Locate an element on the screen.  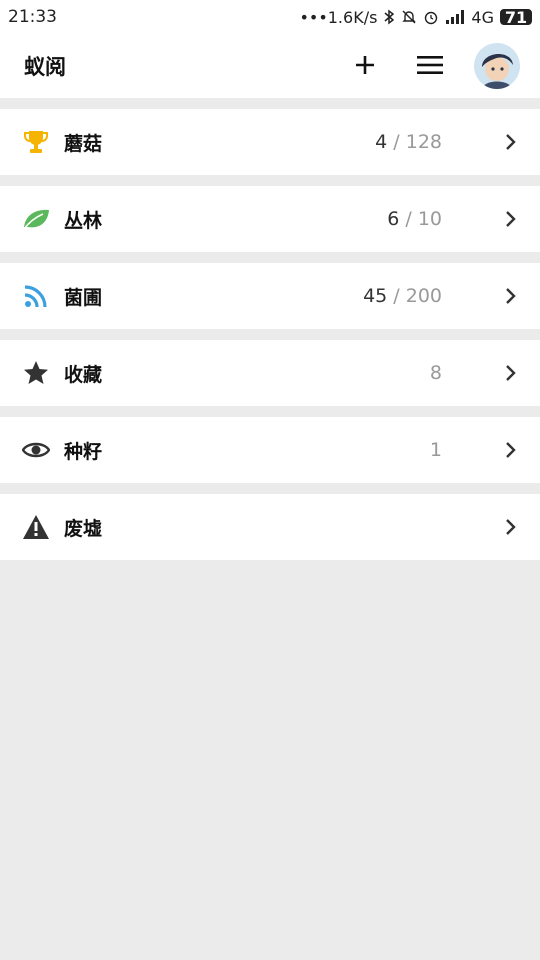
item-label: 菌圃 is located at coordinates (83, 297).